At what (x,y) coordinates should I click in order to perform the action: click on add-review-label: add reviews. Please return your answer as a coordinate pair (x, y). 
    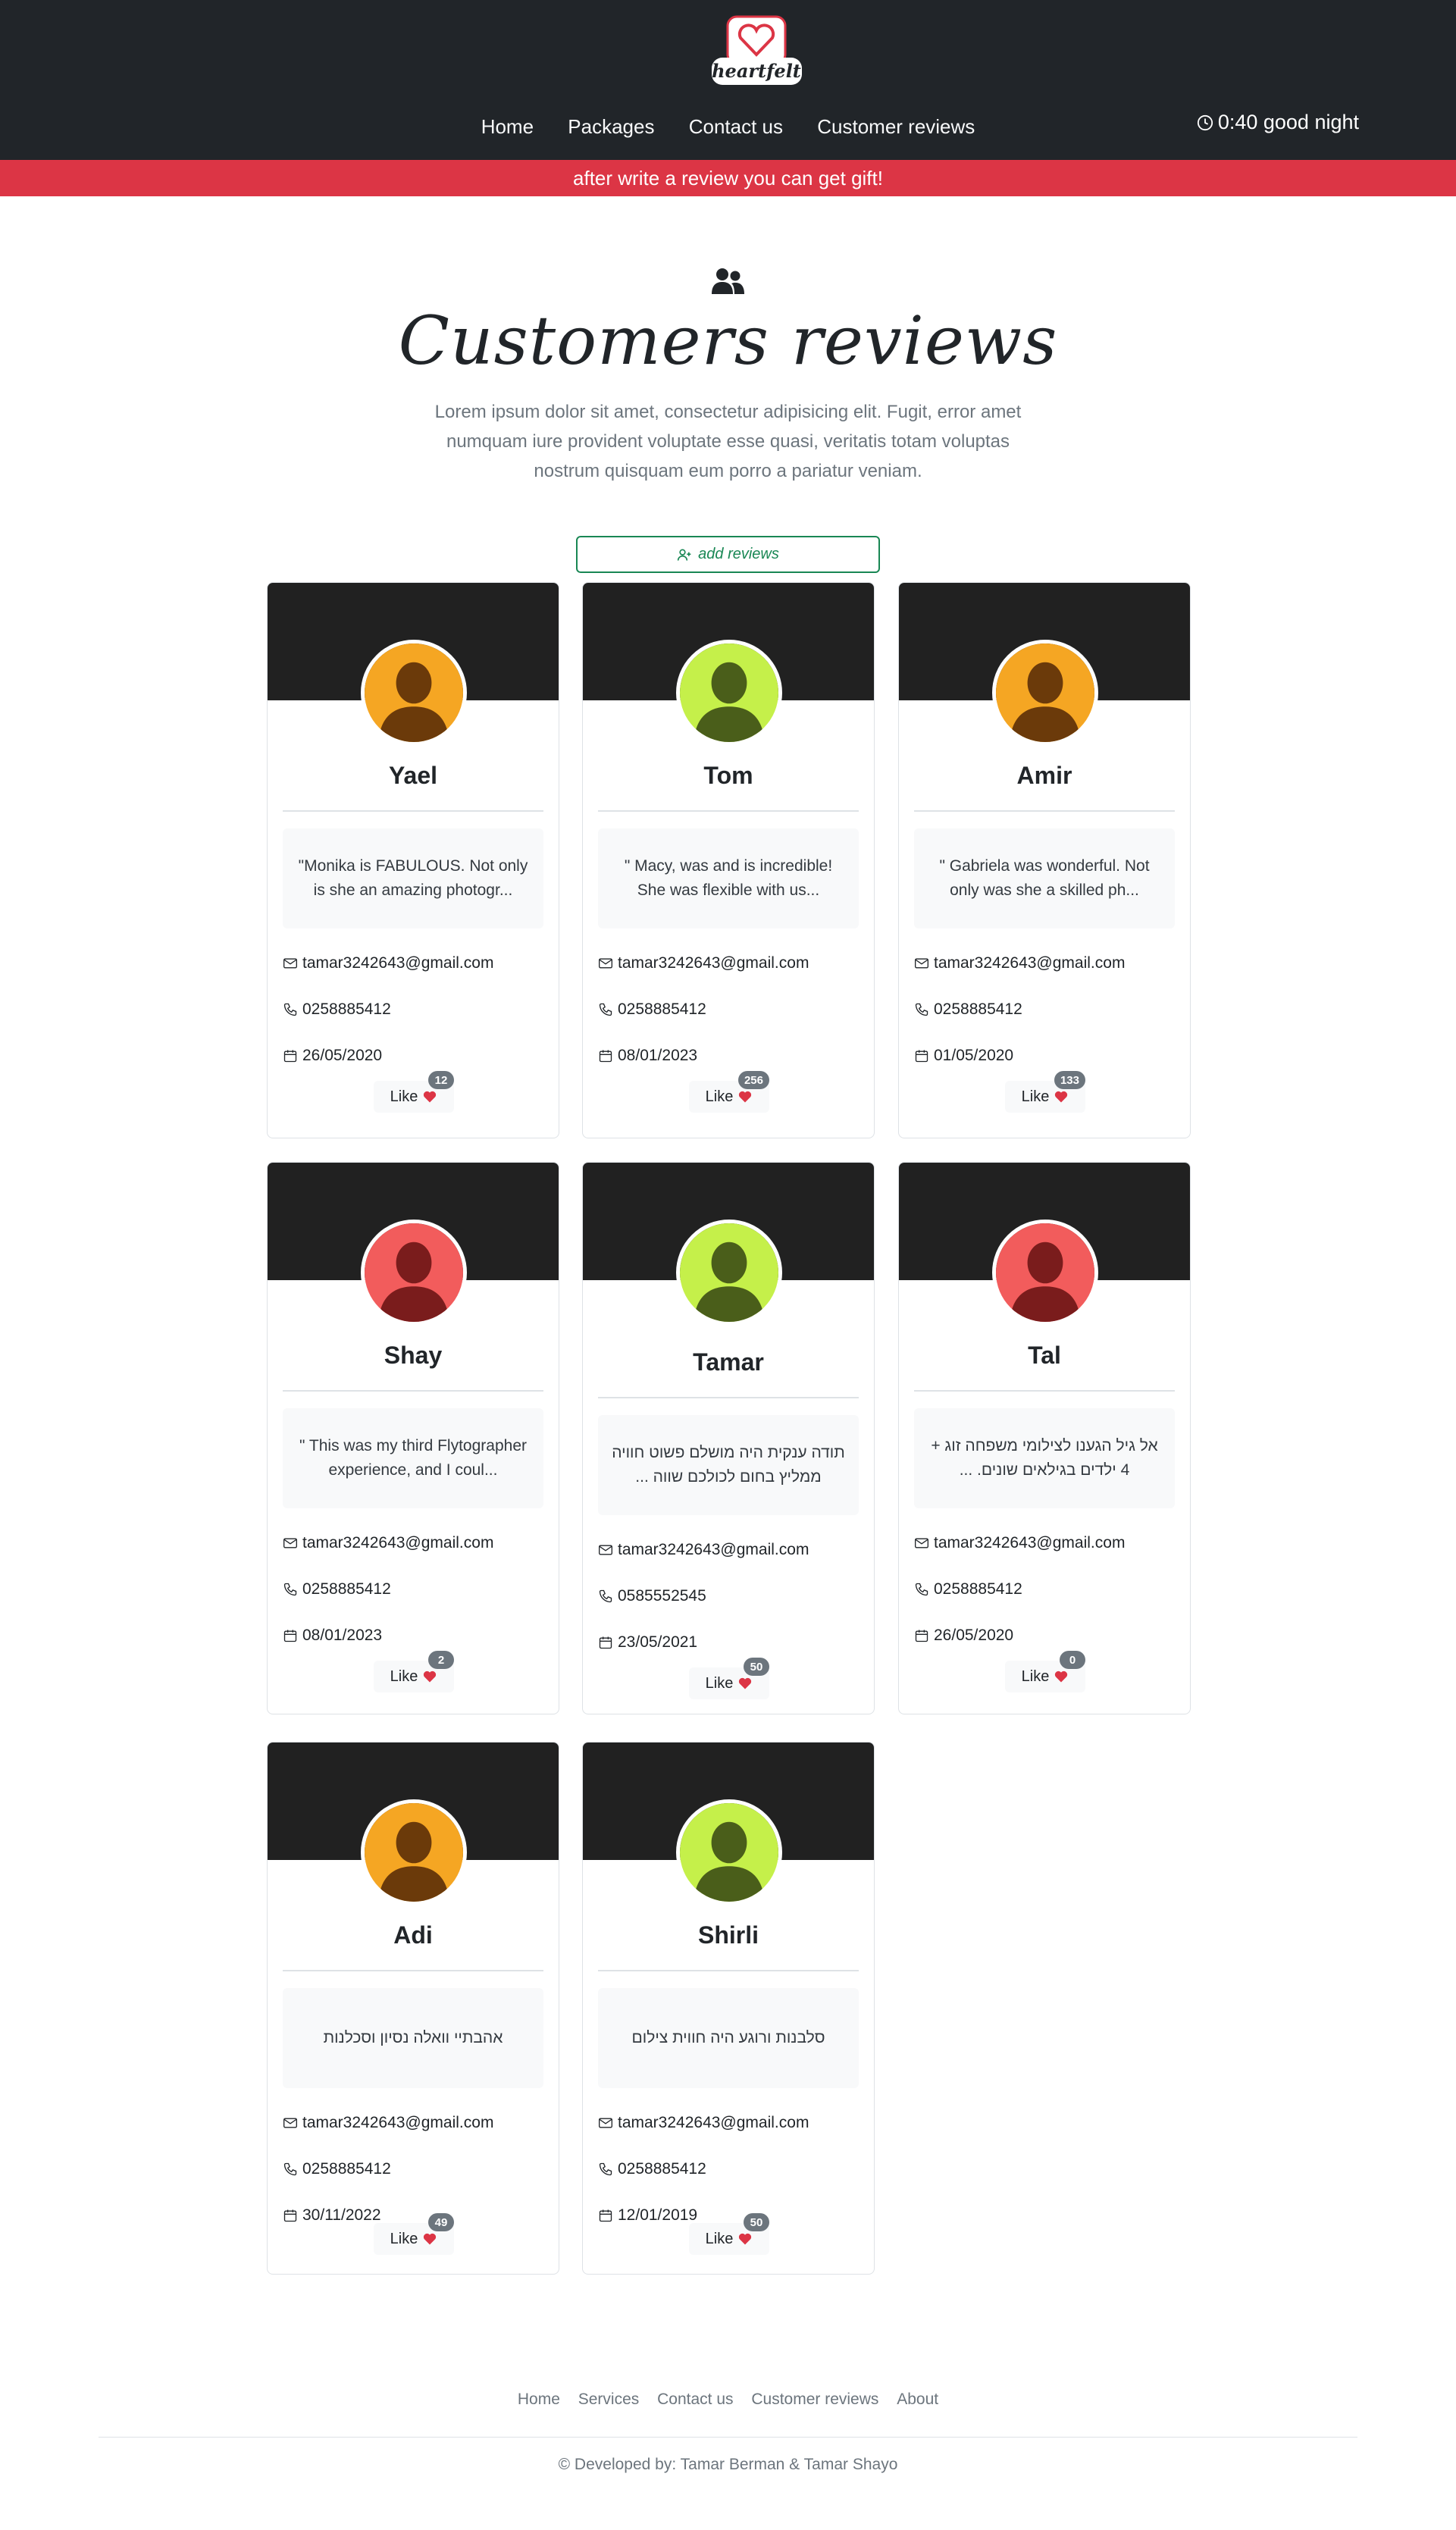
    Looking at the image, I should click on (738, 554).